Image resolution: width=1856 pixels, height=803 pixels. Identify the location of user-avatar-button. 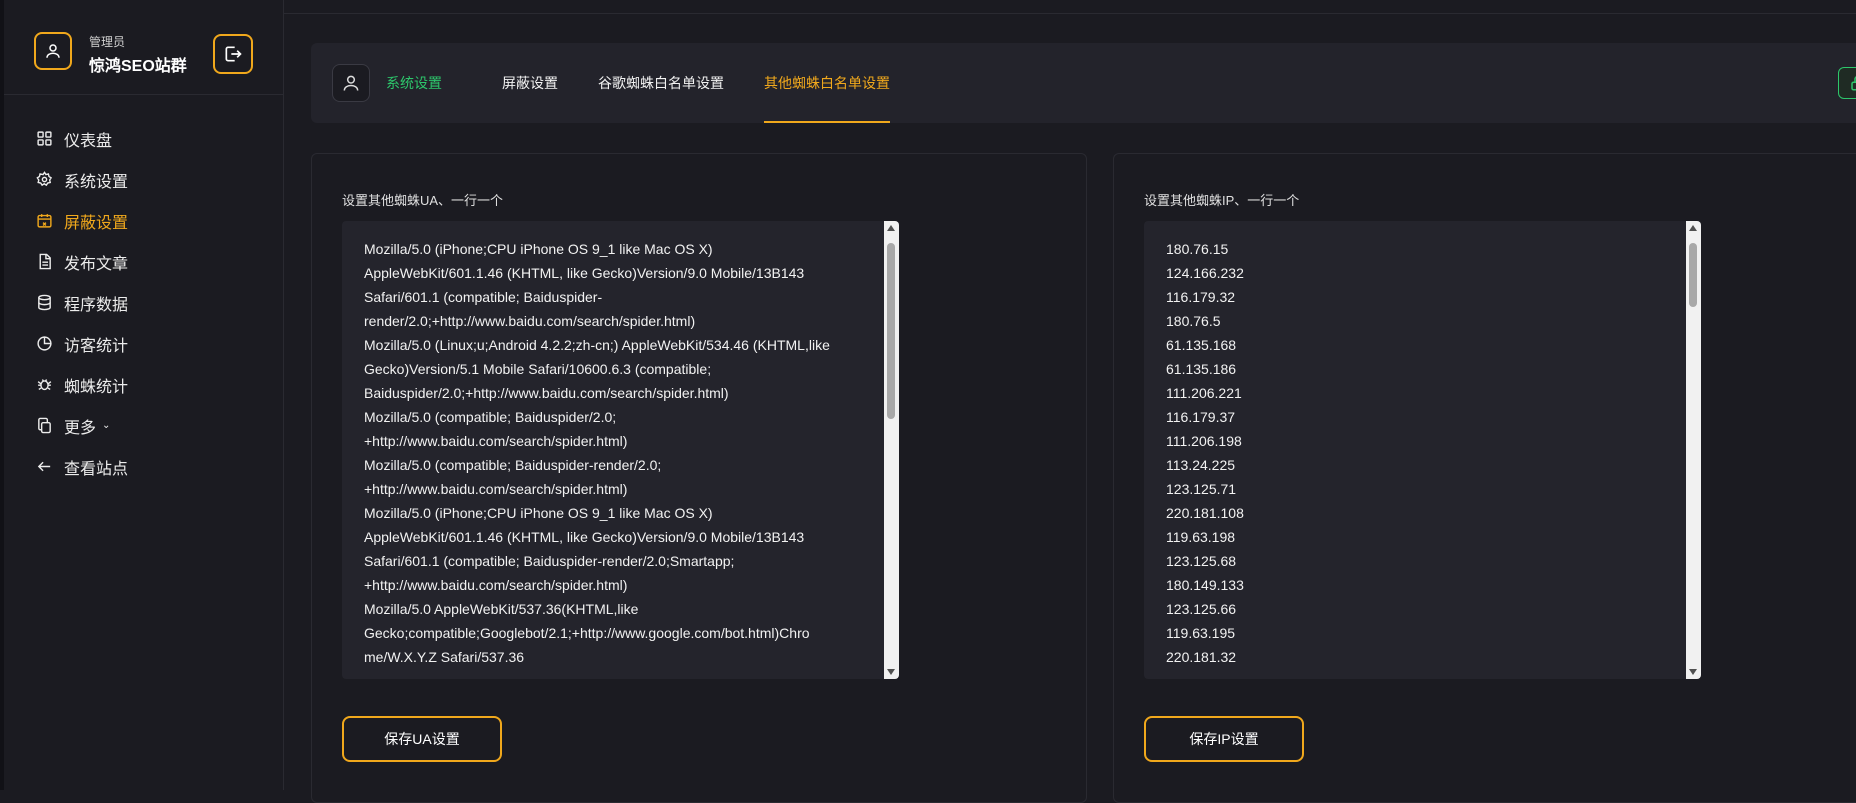
(53, 51).